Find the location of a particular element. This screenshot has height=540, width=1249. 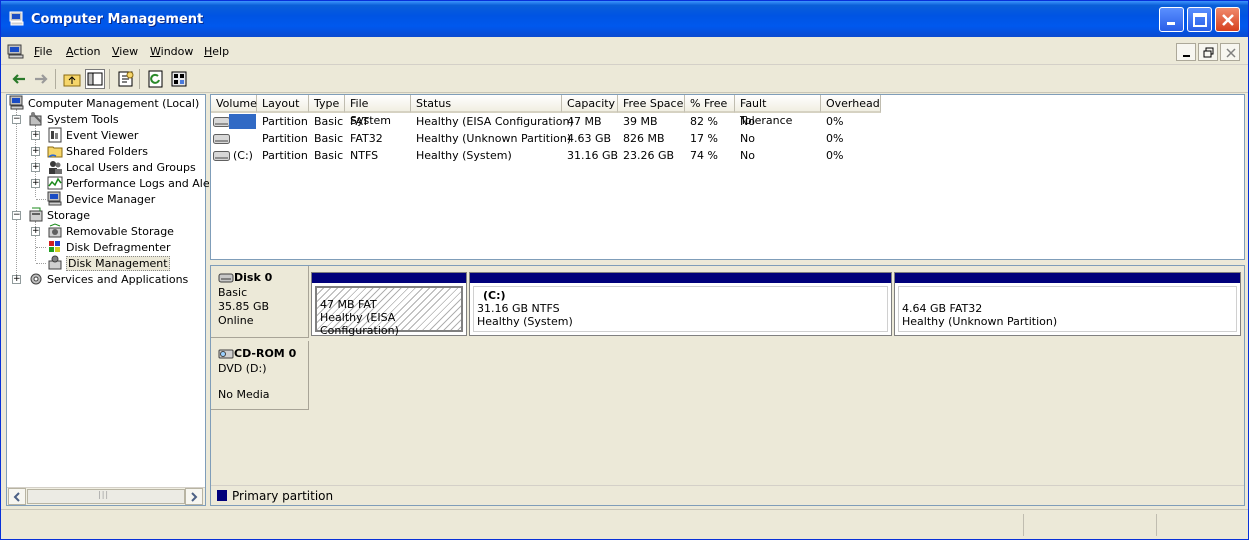

column-header-type: Type is located at coordinates (327, 104).